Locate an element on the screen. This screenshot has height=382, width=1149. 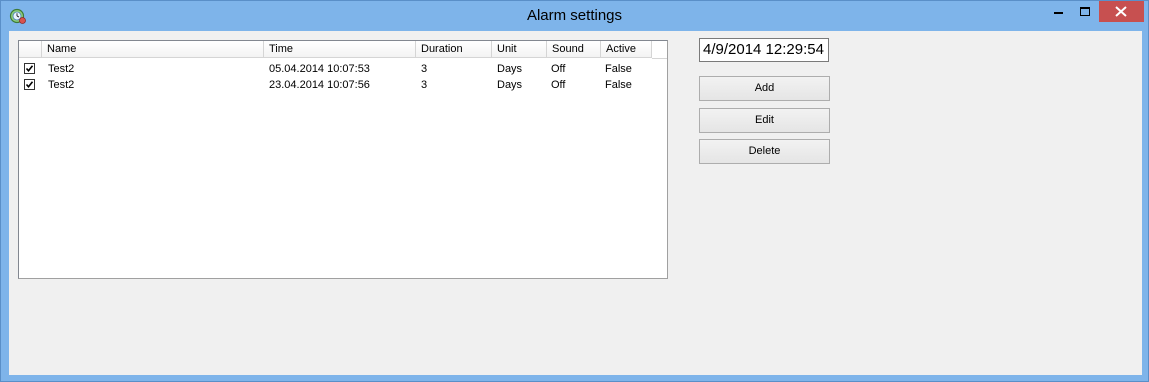
column-header-name: Name is located at coordinates (153, 49).